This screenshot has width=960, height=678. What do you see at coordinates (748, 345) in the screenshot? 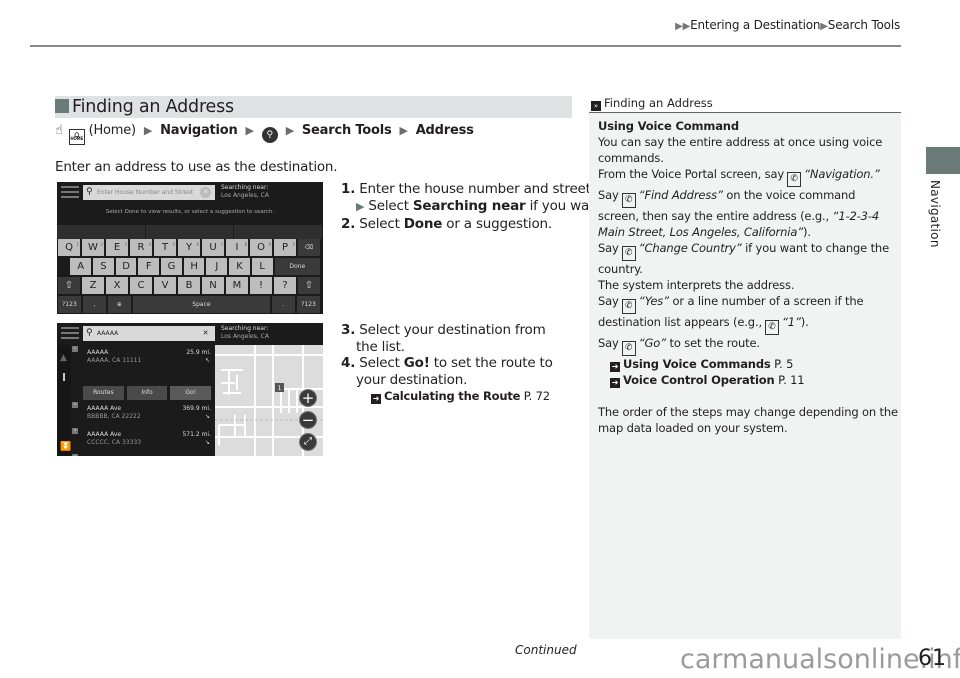
I see `note-paragraph: Say ✆ “Go” to set the route.` at bounding box center [748, 345].